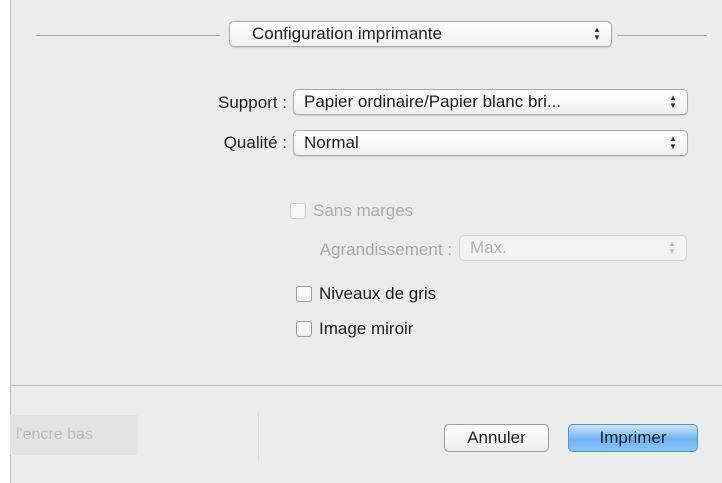  What do you see at coordinates (488, 247) in the screenshot?
I see `enlarge-popup-value: Max.` at bounding box center [488, 247].